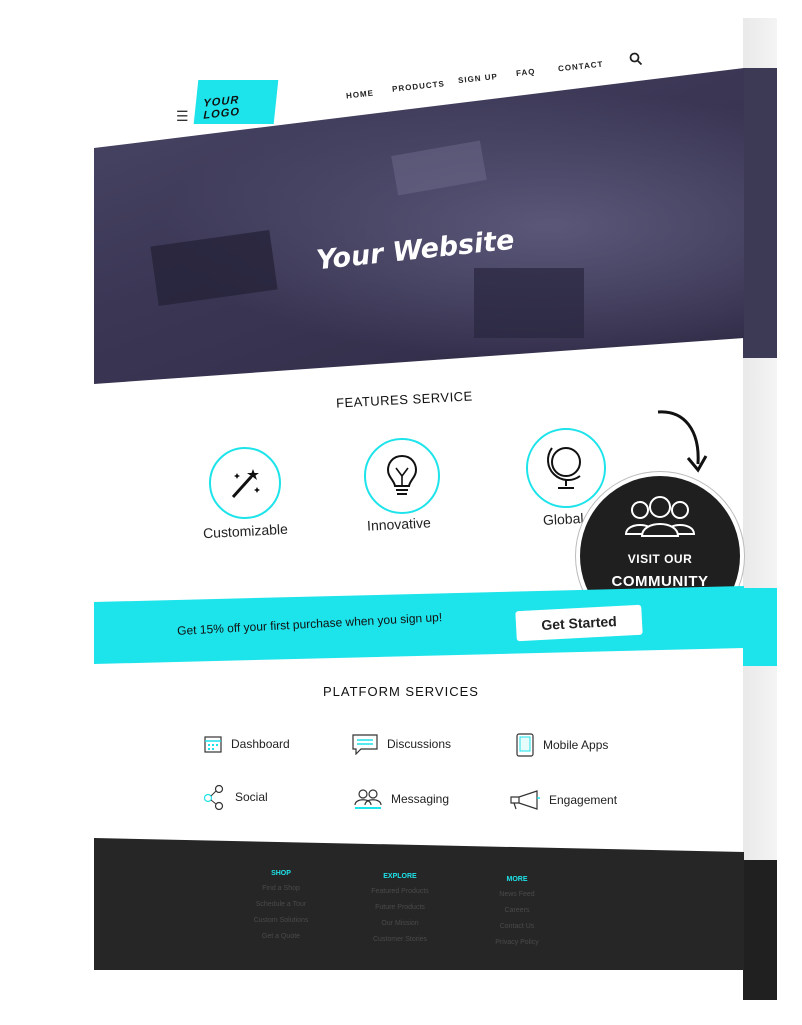 Image resolution: width=802 pixels, height=1025 pixels. What do you see at coordinates (517, 926) in the screenshot?
I see `footer-link: Contact Us` at bounding box center [517, 926].